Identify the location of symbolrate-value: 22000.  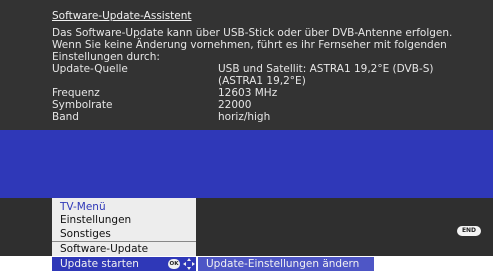
(235, 105).